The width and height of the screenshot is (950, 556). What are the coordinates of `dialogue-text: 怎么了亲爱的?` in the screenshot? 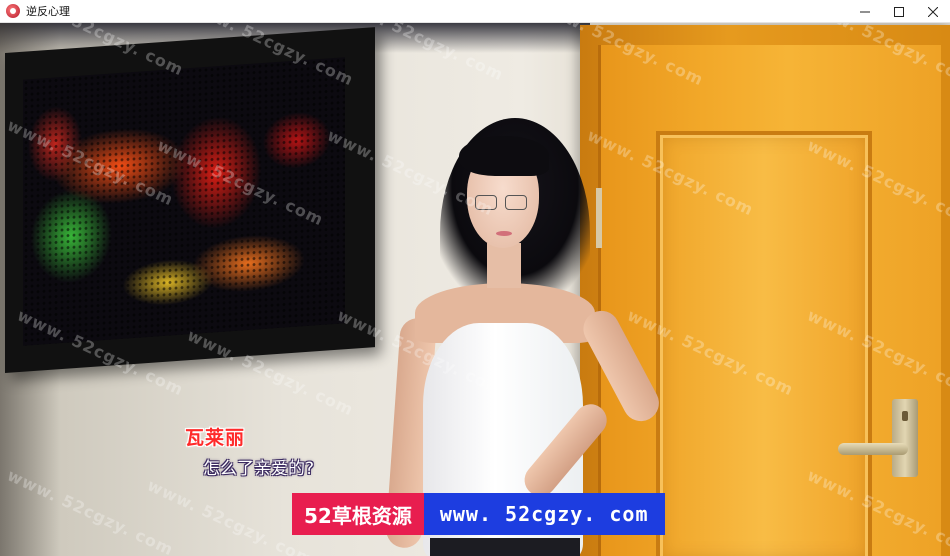 It's located at (258, 466).